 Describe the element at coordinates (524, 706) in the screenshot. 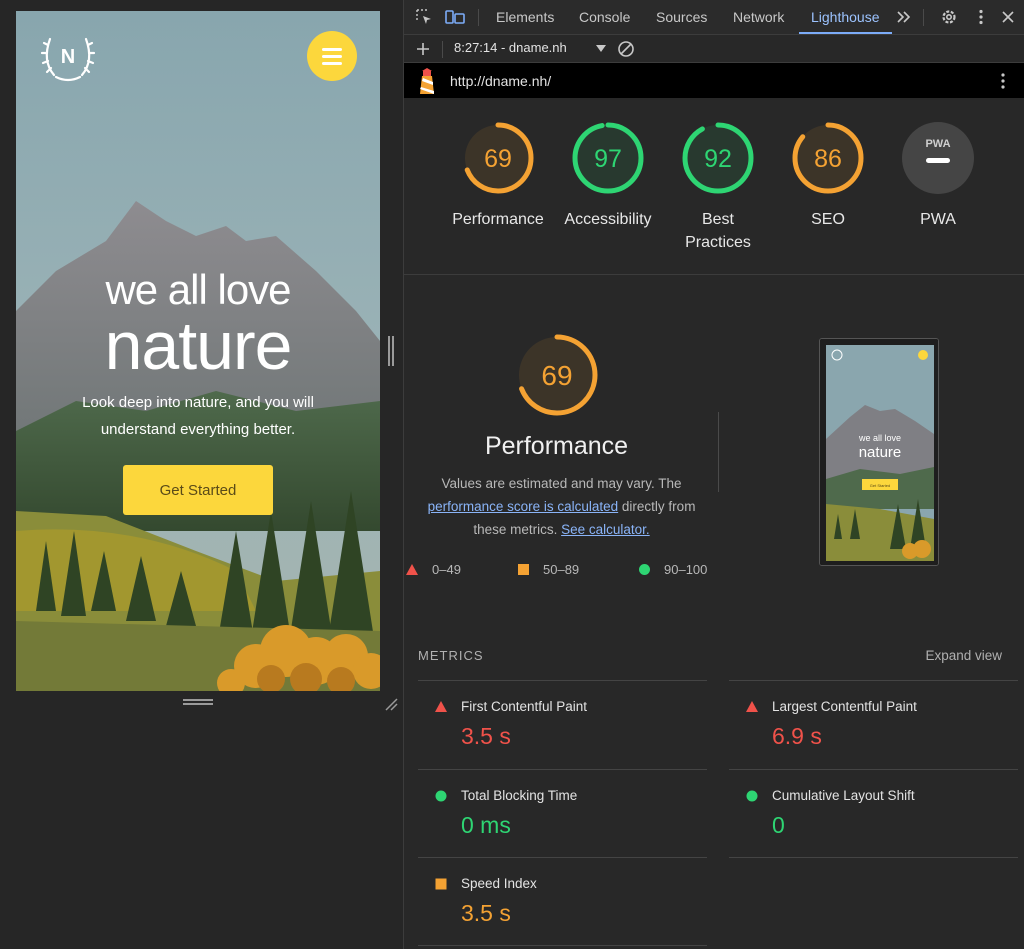

I see `metric-name: First Contentful Paint` at that location.